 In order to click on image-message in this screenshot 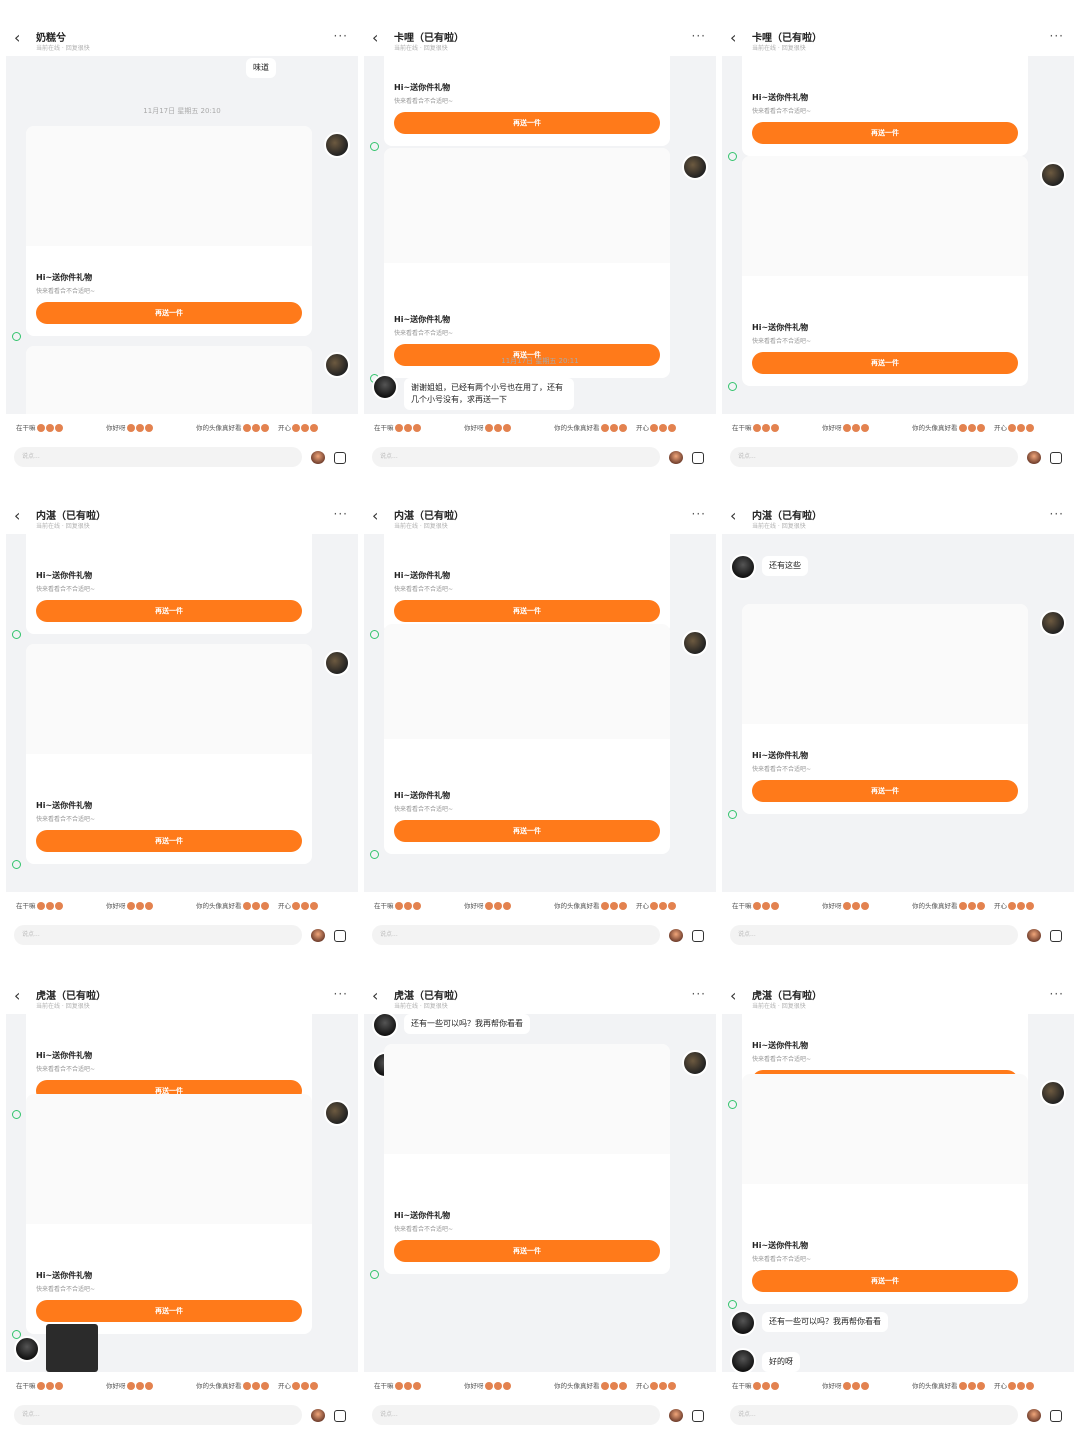, I will do `click(72, 1348)`.